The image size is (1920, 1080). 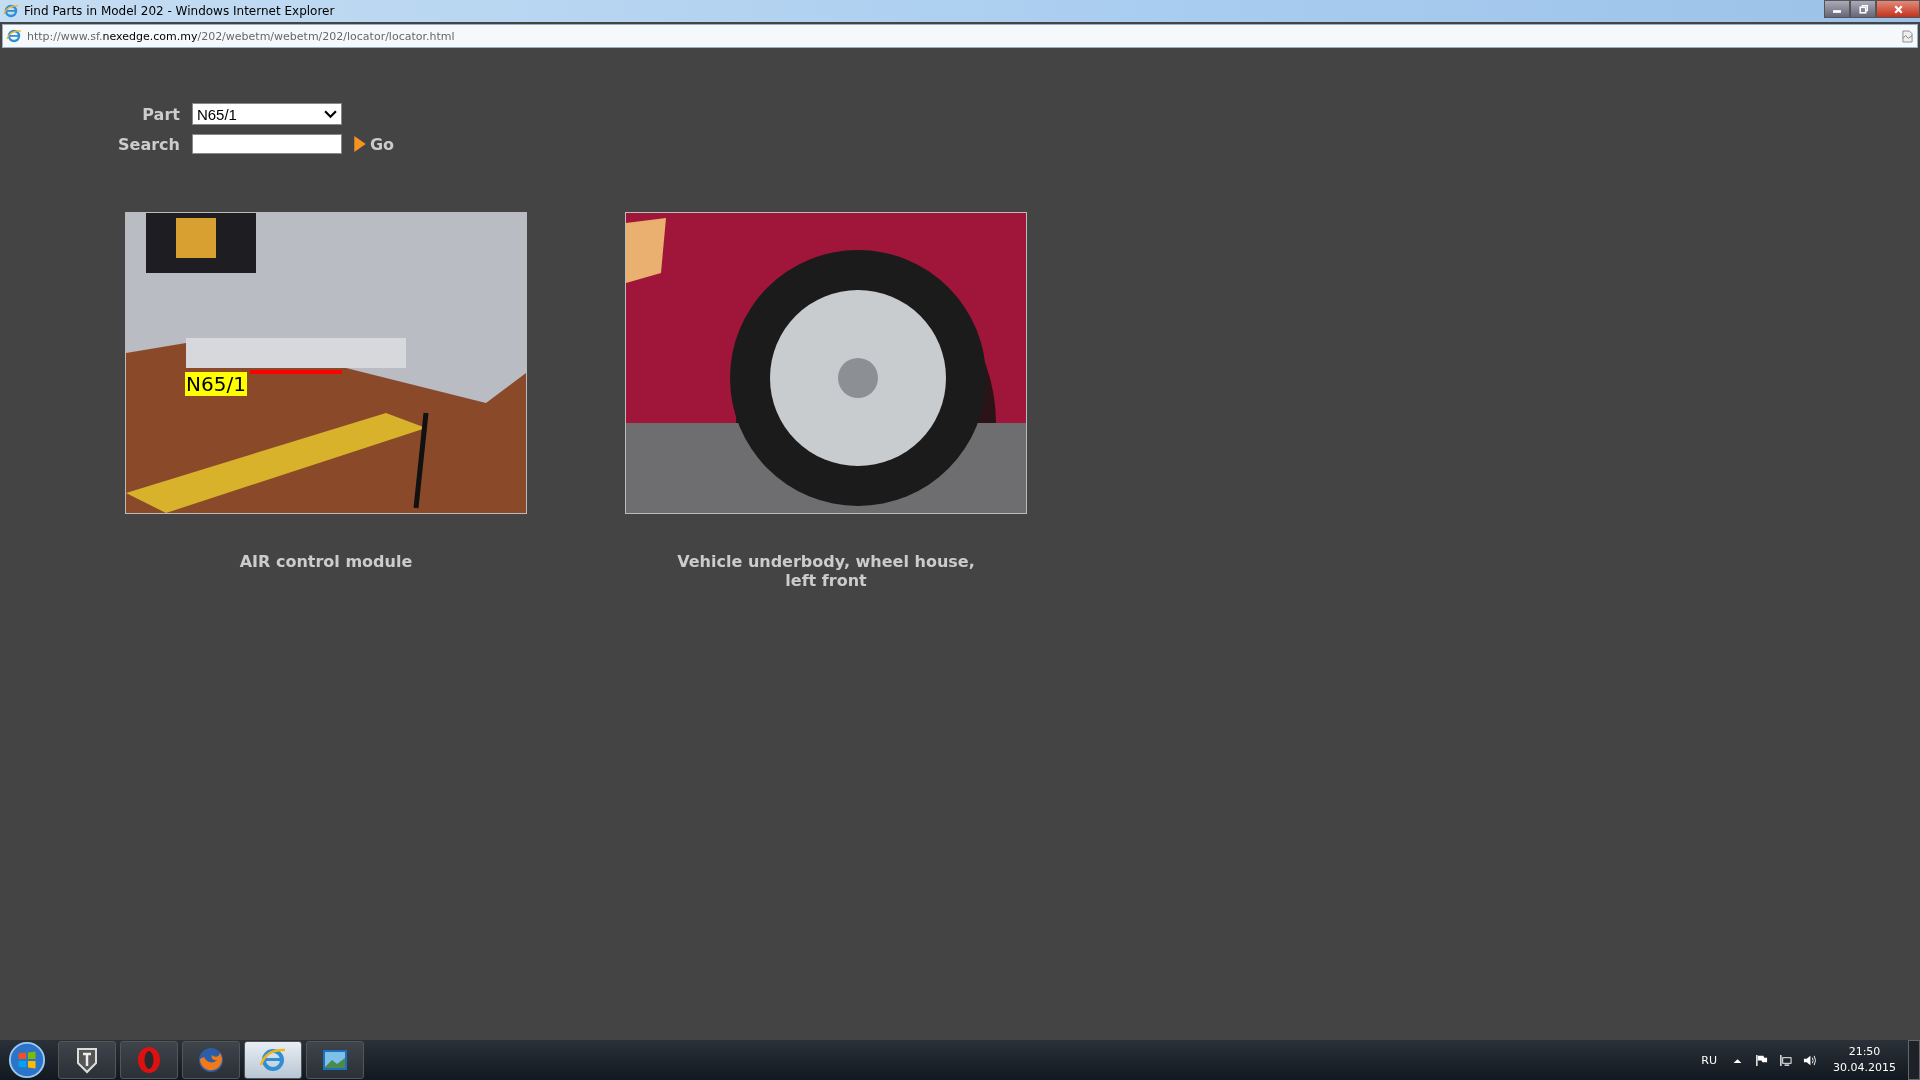 I want to click on search-field, so click(x=266, y=144).